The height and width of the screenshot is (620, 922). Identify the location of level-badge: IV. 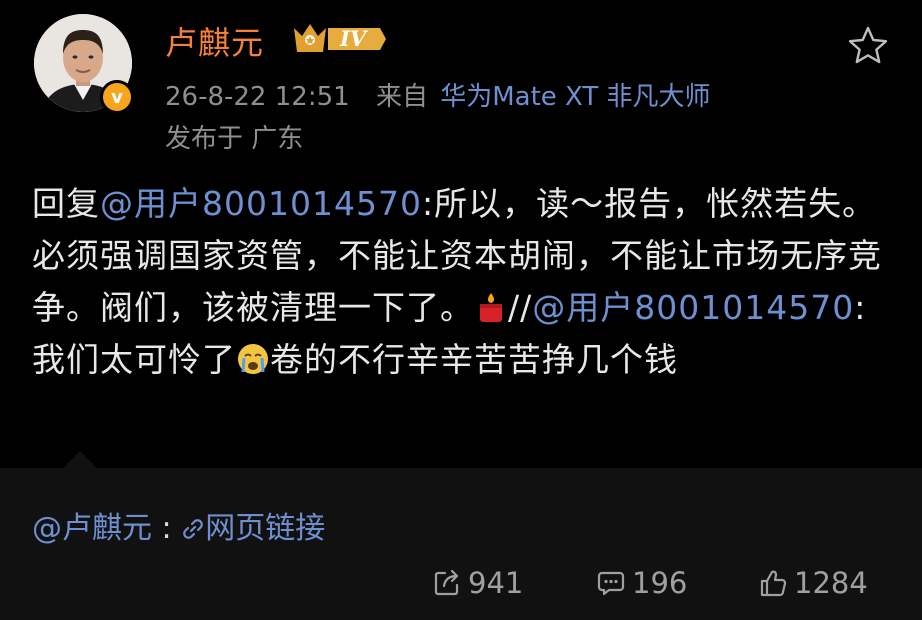
(339, 39).